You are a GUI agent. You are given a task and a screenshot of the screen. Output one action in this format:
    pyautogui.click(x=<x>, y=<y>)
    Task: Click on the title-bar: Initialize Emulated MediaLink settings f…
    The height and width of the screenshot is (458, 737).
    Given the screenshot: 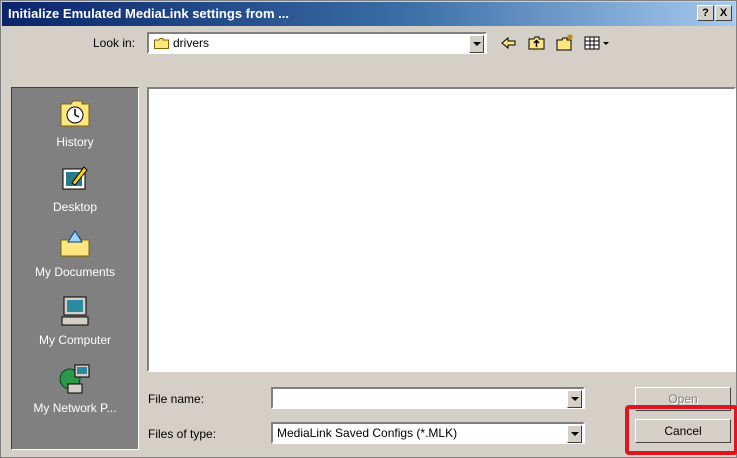 What is the action you would take?
    pyautogui.click(x=368, y=14)
    